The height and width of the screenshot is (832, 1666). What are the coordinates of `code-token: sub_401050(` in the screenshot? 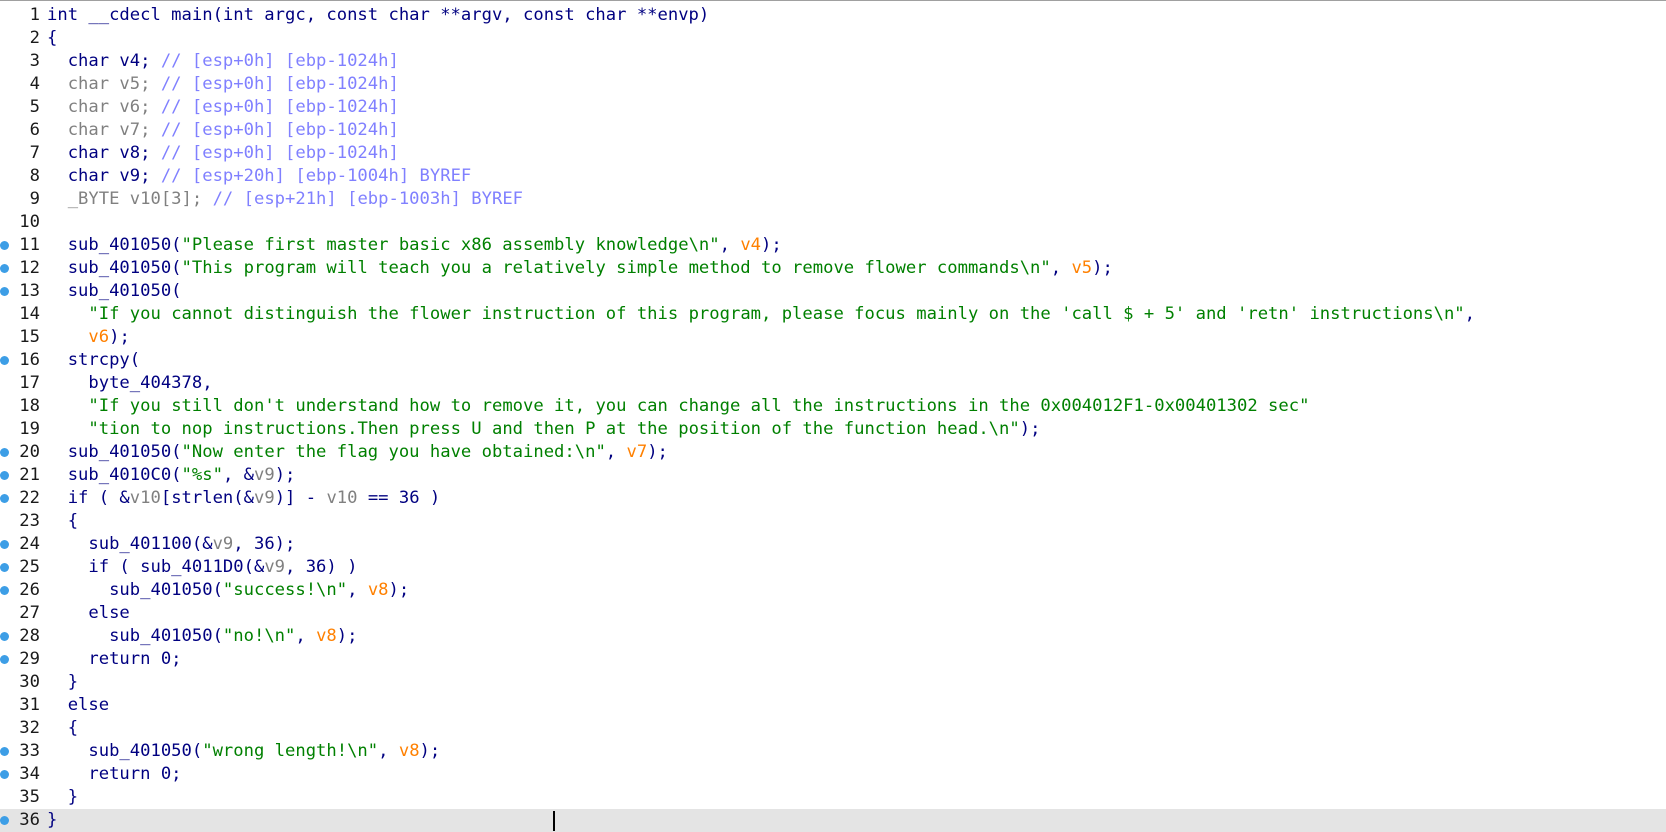 It's located at (135, 636).